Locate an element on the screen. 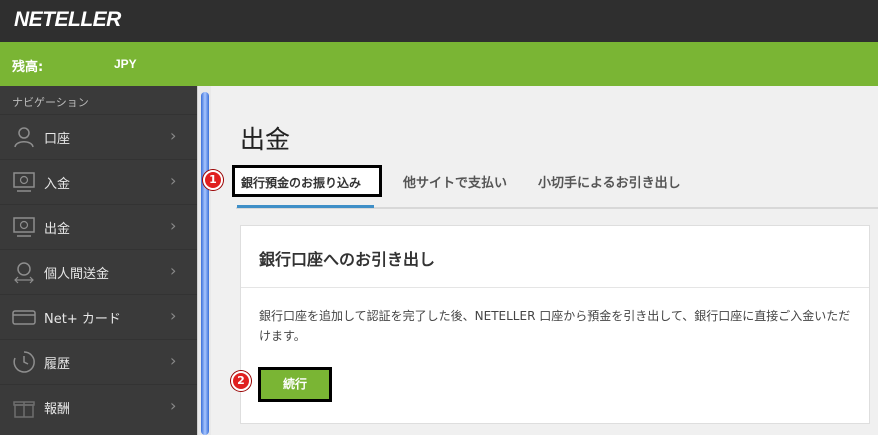  sidebar-item-net-plus-card: Net+ カード › is located at coordinates (98, 316).